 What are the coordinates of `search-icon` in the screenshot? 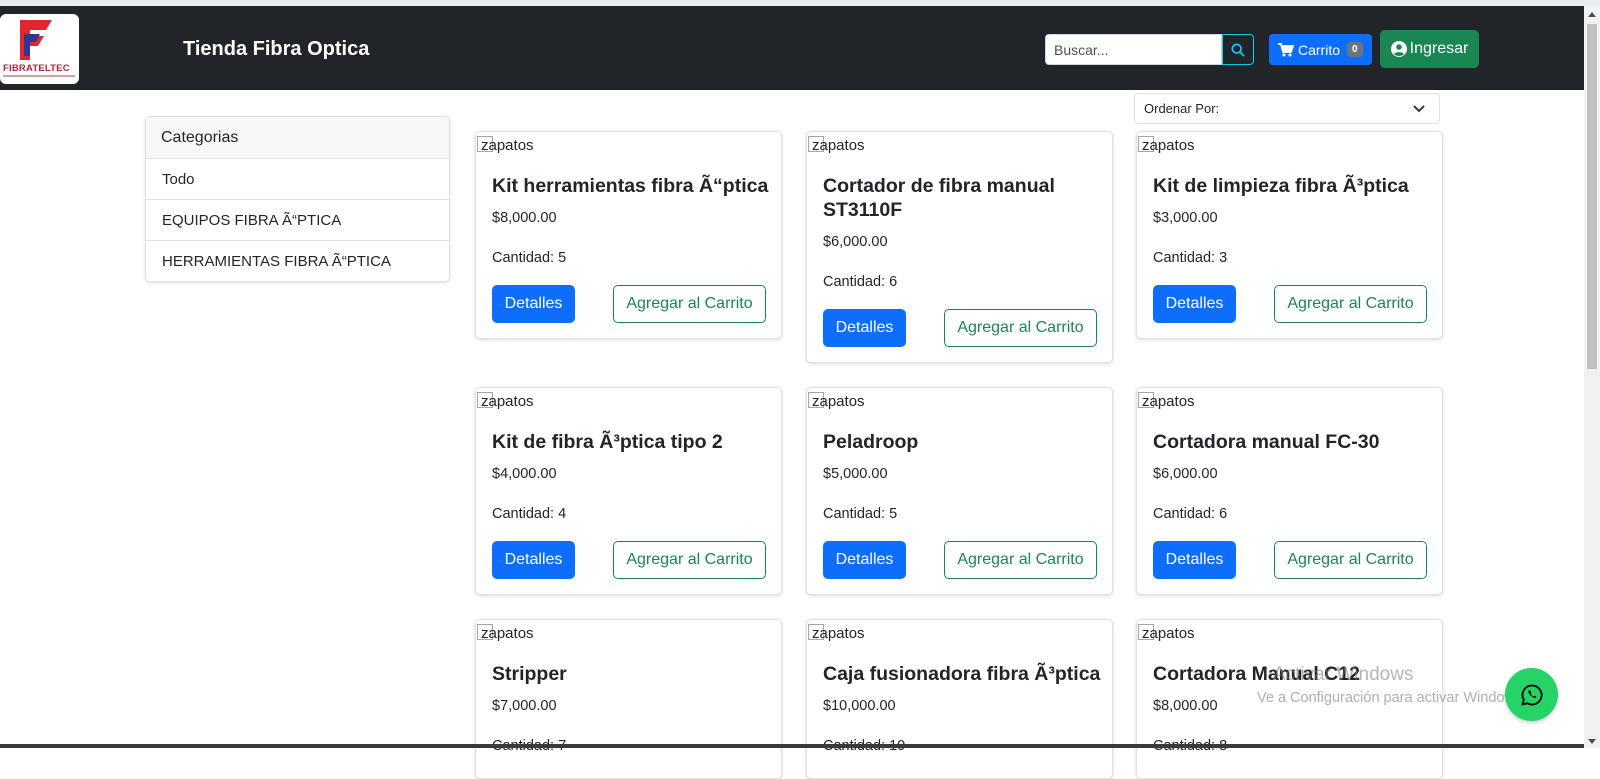 It's located at (1238, 49).